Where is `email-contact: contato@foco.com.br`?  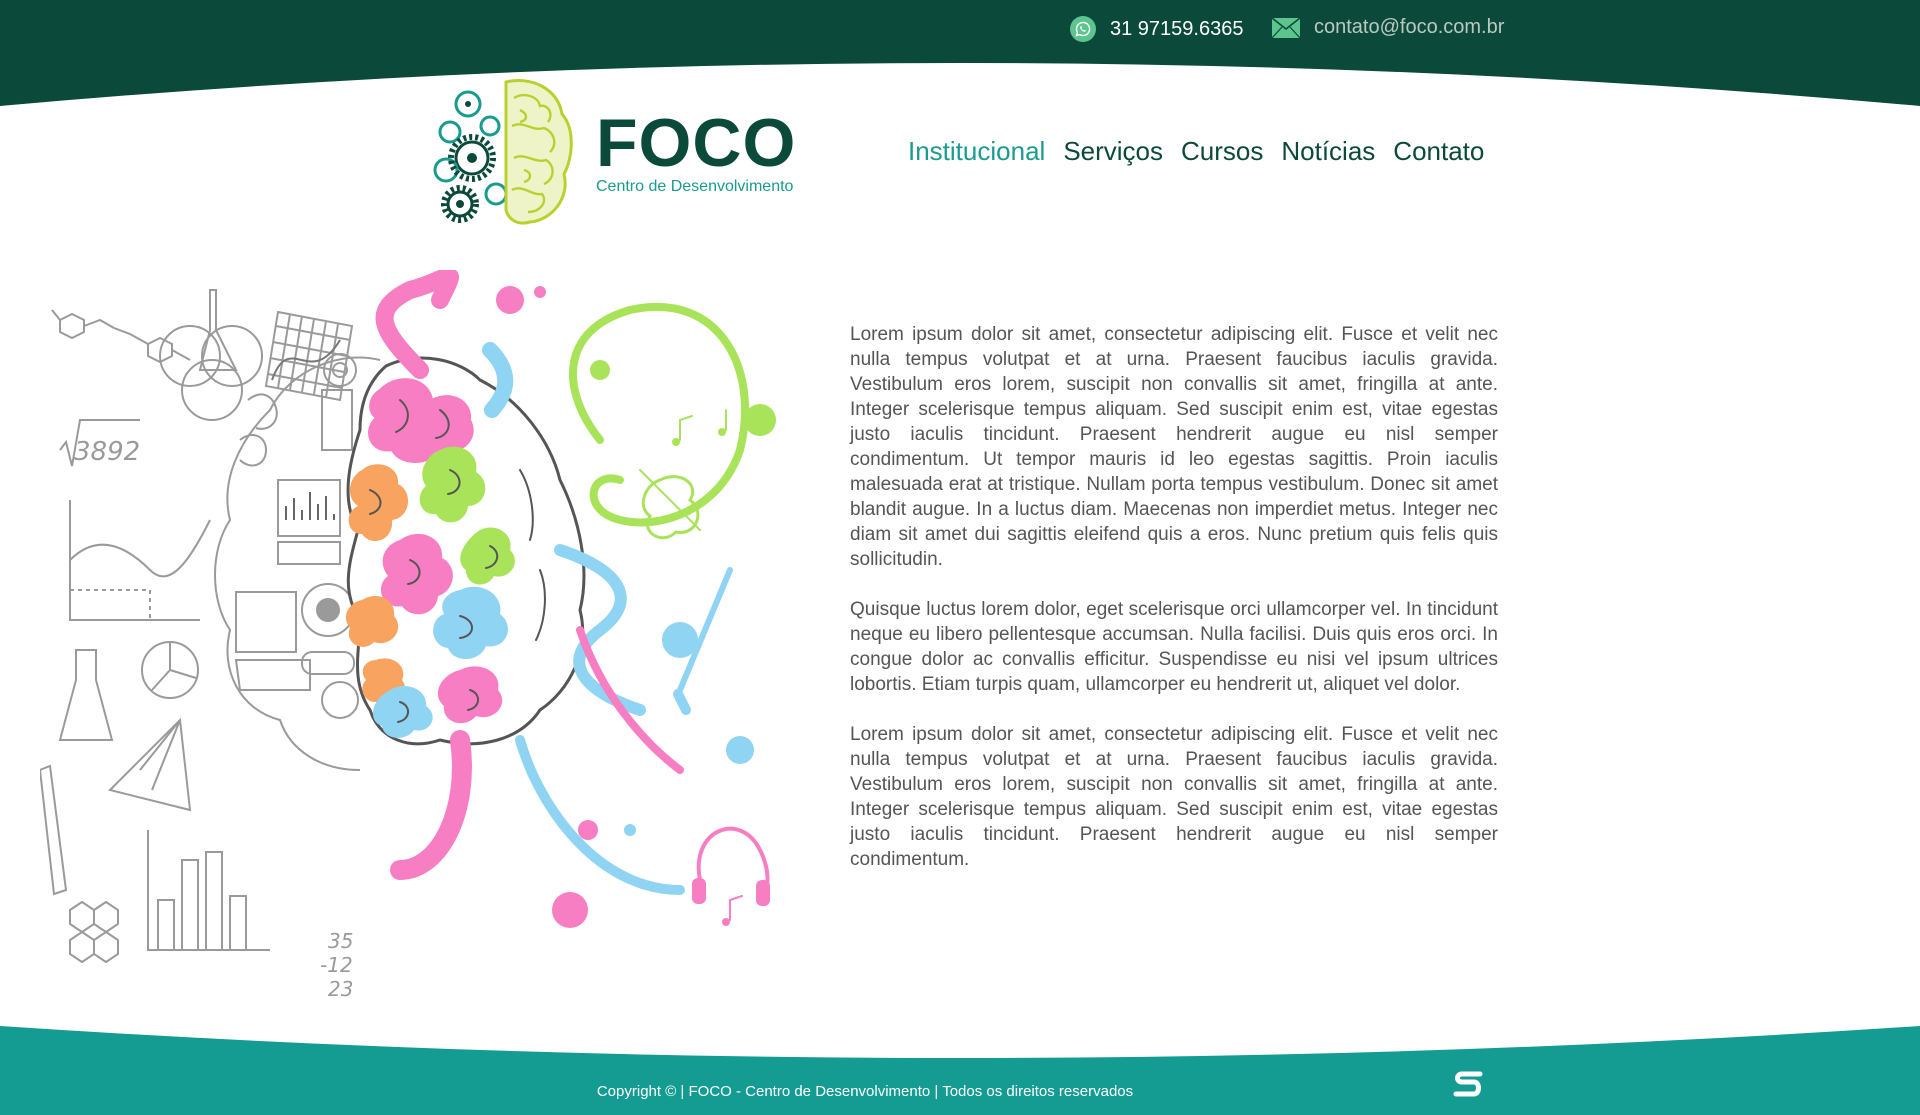
email-contact: contato@foco.com.br is located at coordinates (1388, 27).